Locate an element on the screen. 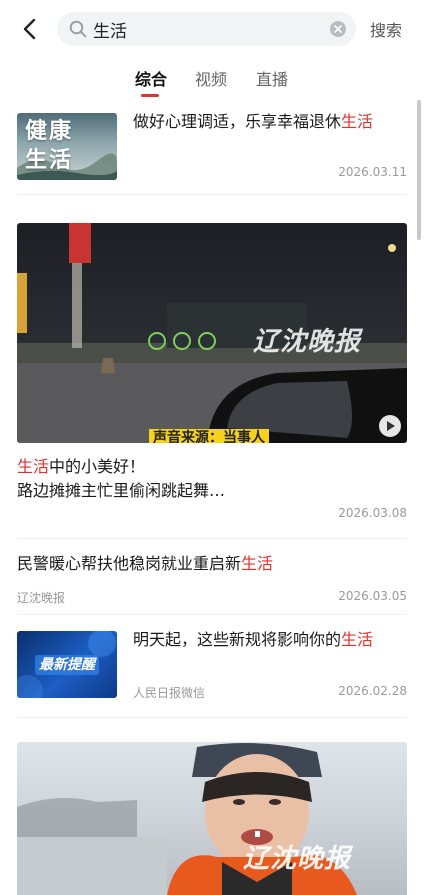 This screenshot has height=895, width=424. result-thumbnail: 健康生活 is located at coordinates (67, 146).